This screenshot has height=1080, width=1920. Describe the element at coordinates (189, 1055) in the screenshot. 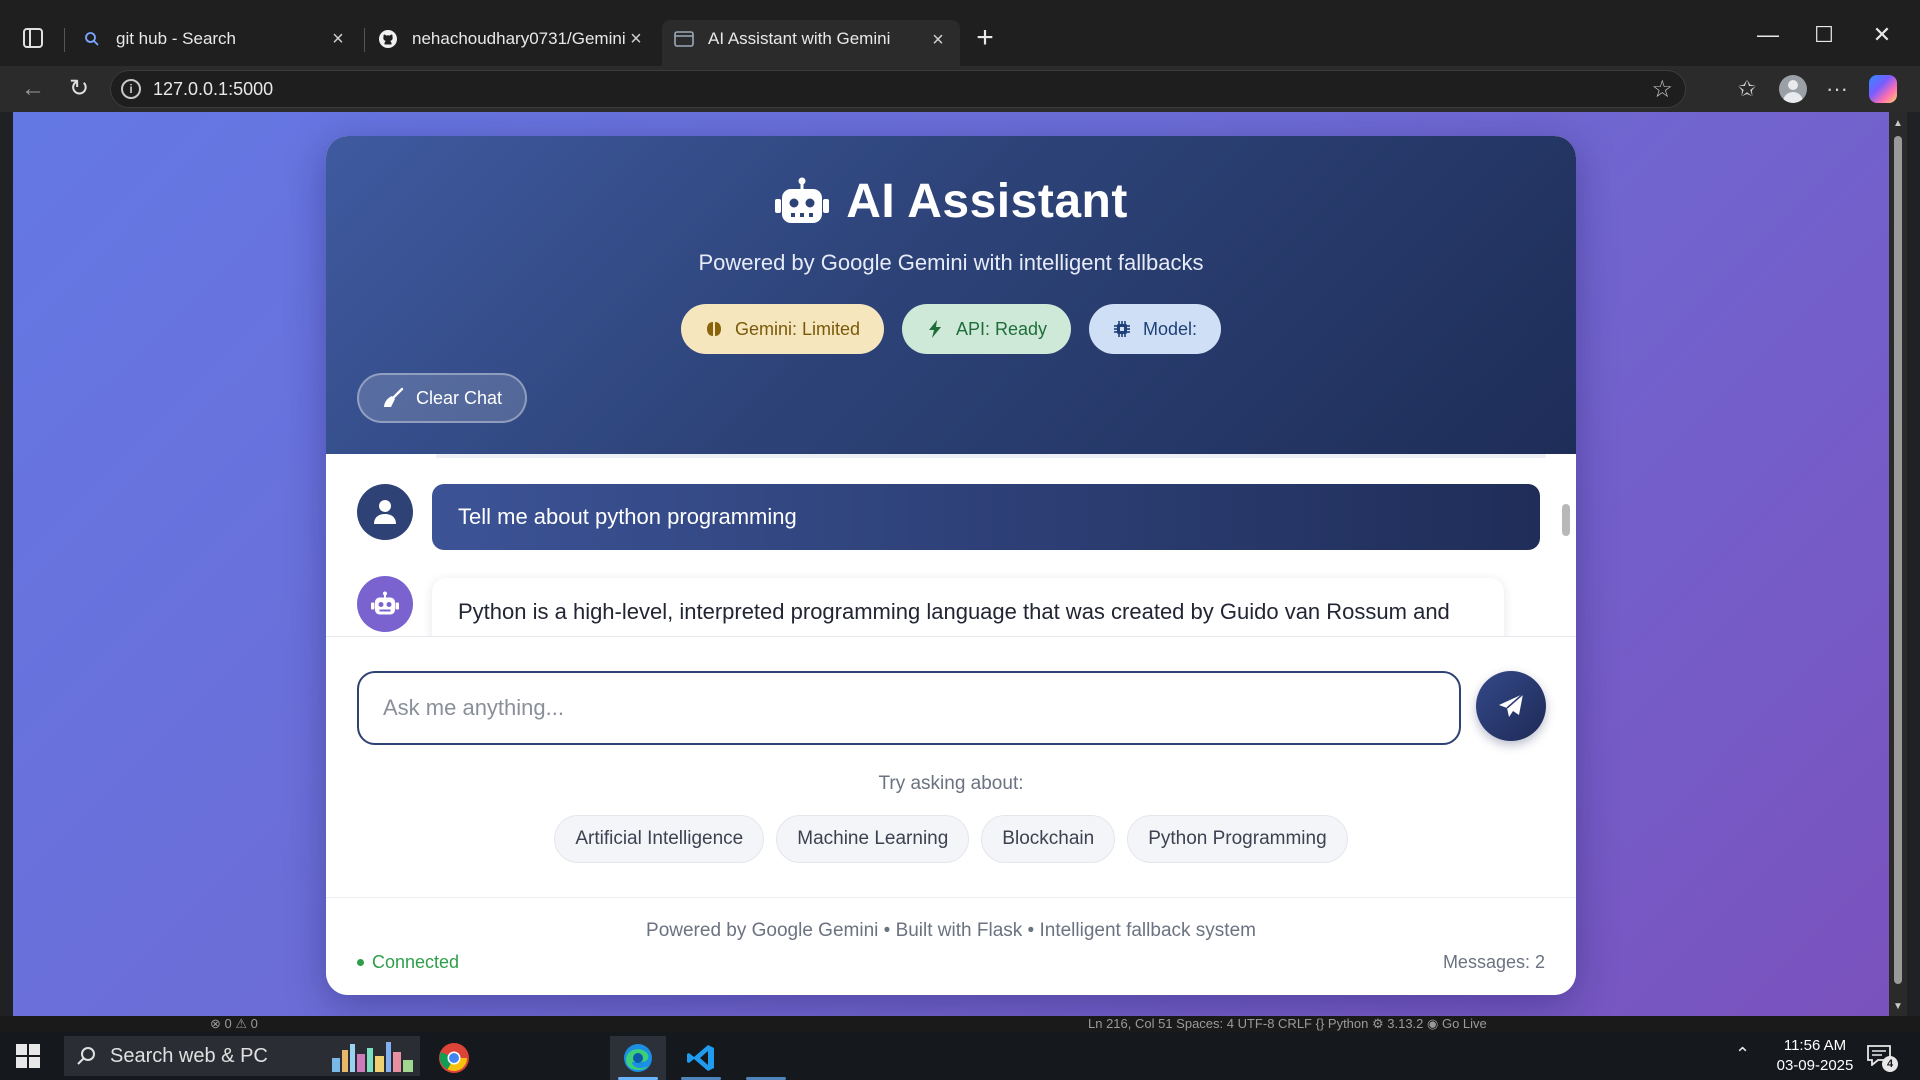

I see `taskbar-search-label: Search web & PC` at that location.